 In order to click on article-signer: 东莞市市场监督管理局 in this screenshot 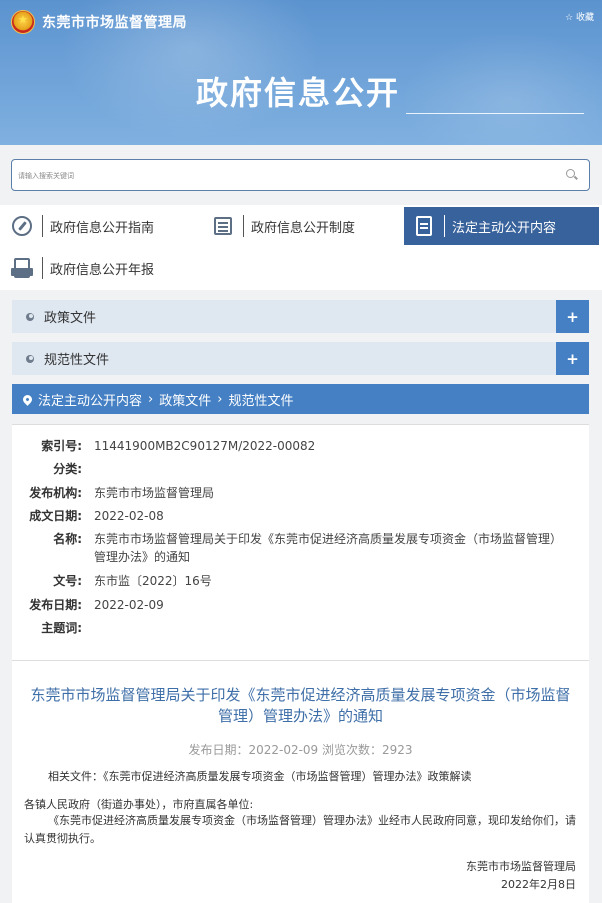, I will do `click(521, 866)`.